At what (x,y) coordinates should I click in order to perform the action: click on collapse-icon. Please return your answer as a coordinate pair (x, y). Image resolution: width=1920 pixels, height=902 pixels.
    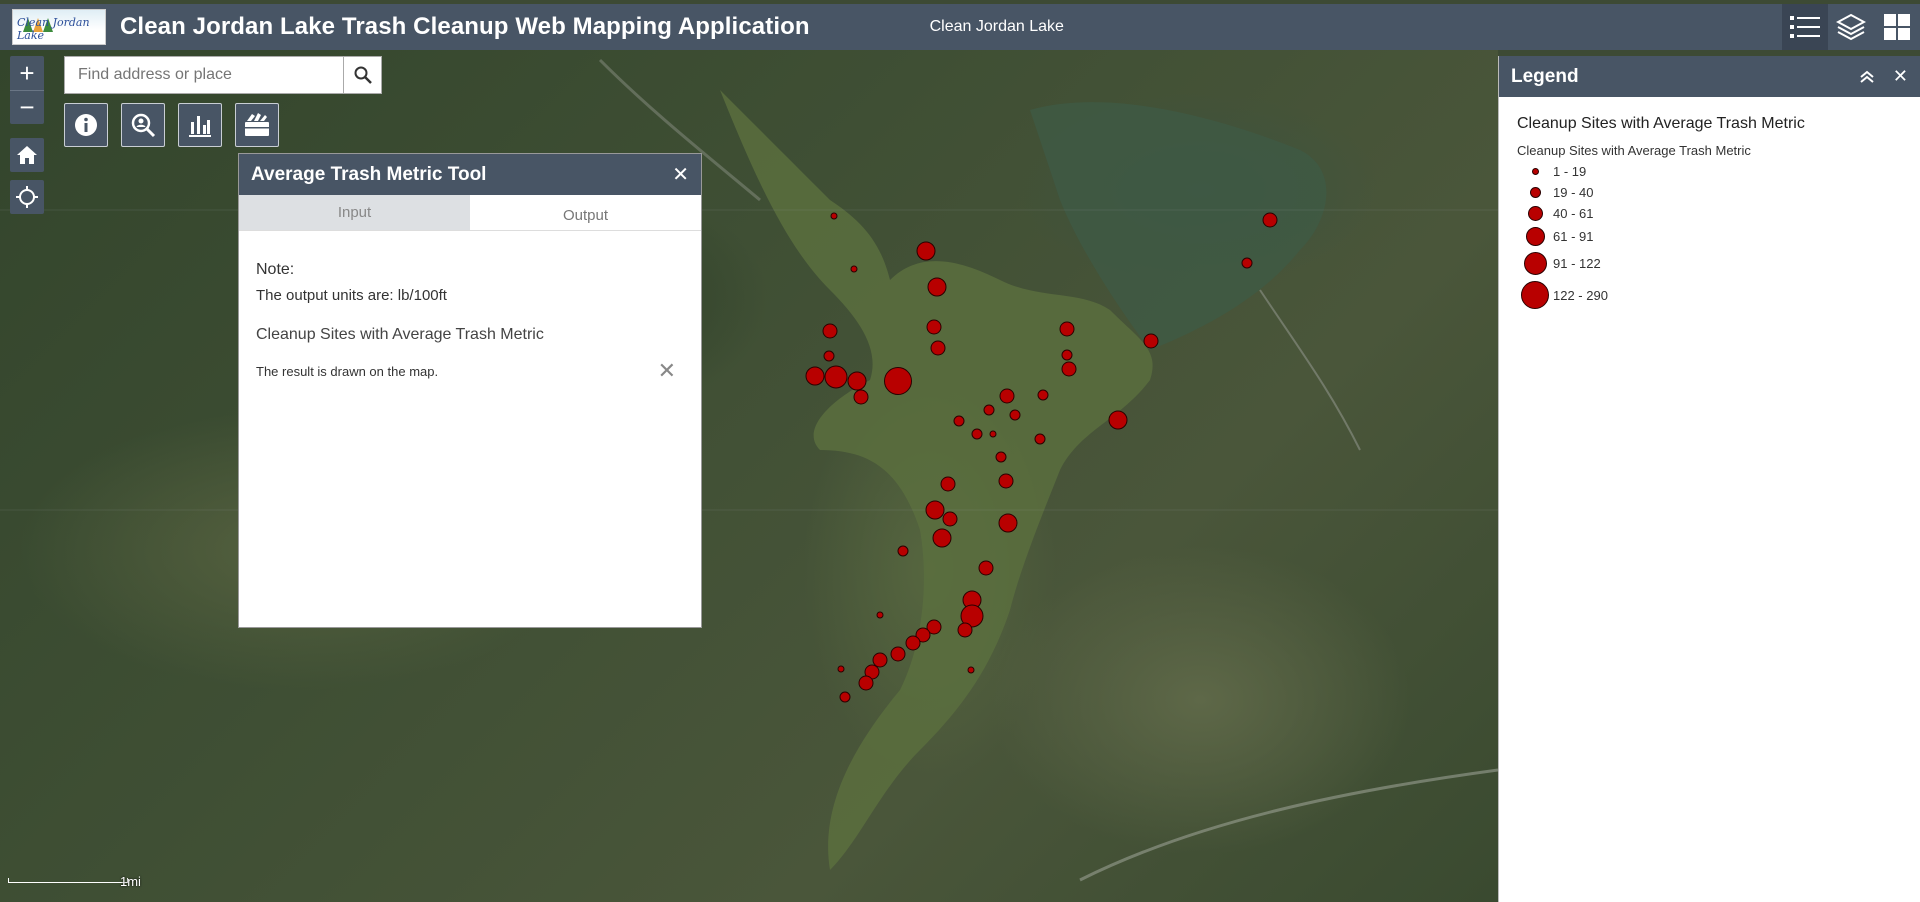
    Looking at the image, I should click on (1867, 77).